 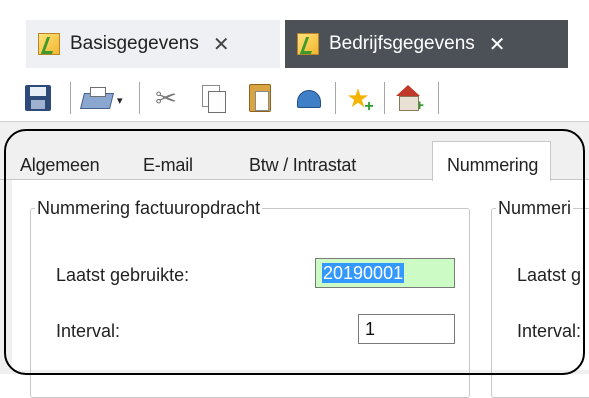 I want to click on print-icon, so click(x=96, y=98).